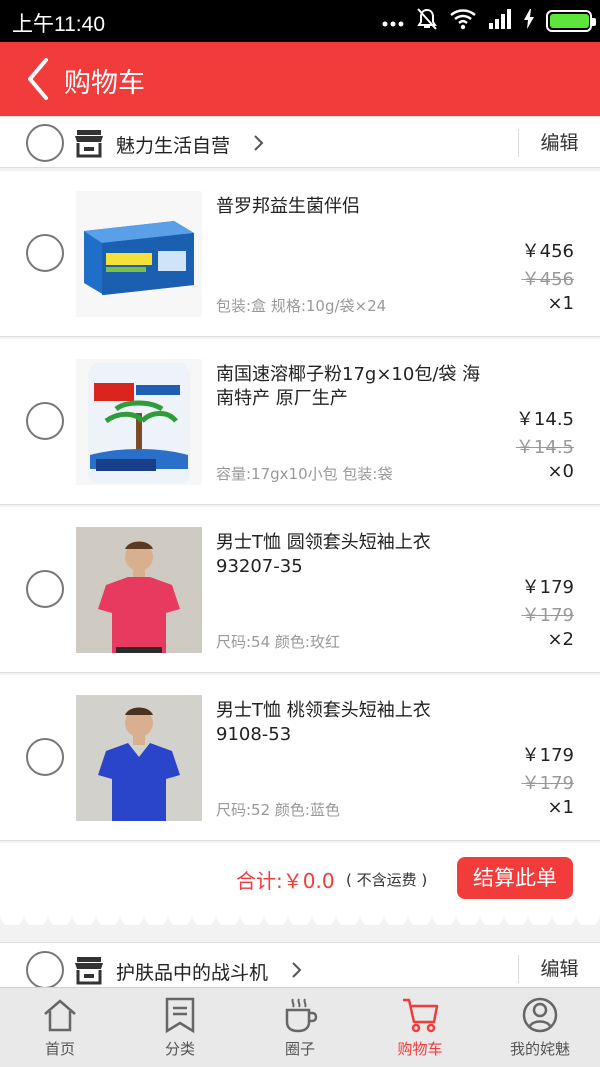  Describe the element at coordinates (59, 1049) in the screenshot. I see `tab-label: 首页` at that location.